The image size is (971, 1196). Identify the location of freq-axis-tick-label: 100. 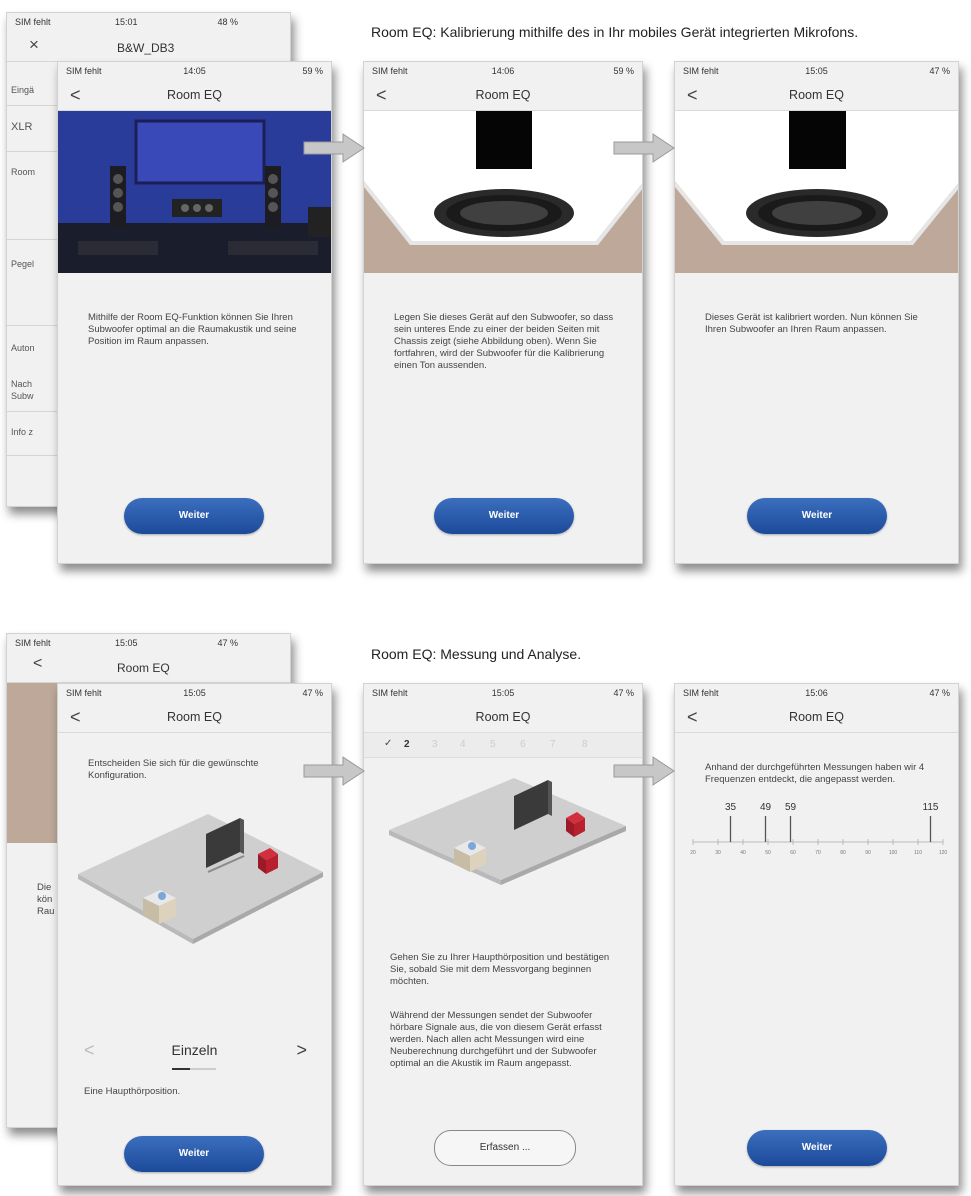
(893, 853).